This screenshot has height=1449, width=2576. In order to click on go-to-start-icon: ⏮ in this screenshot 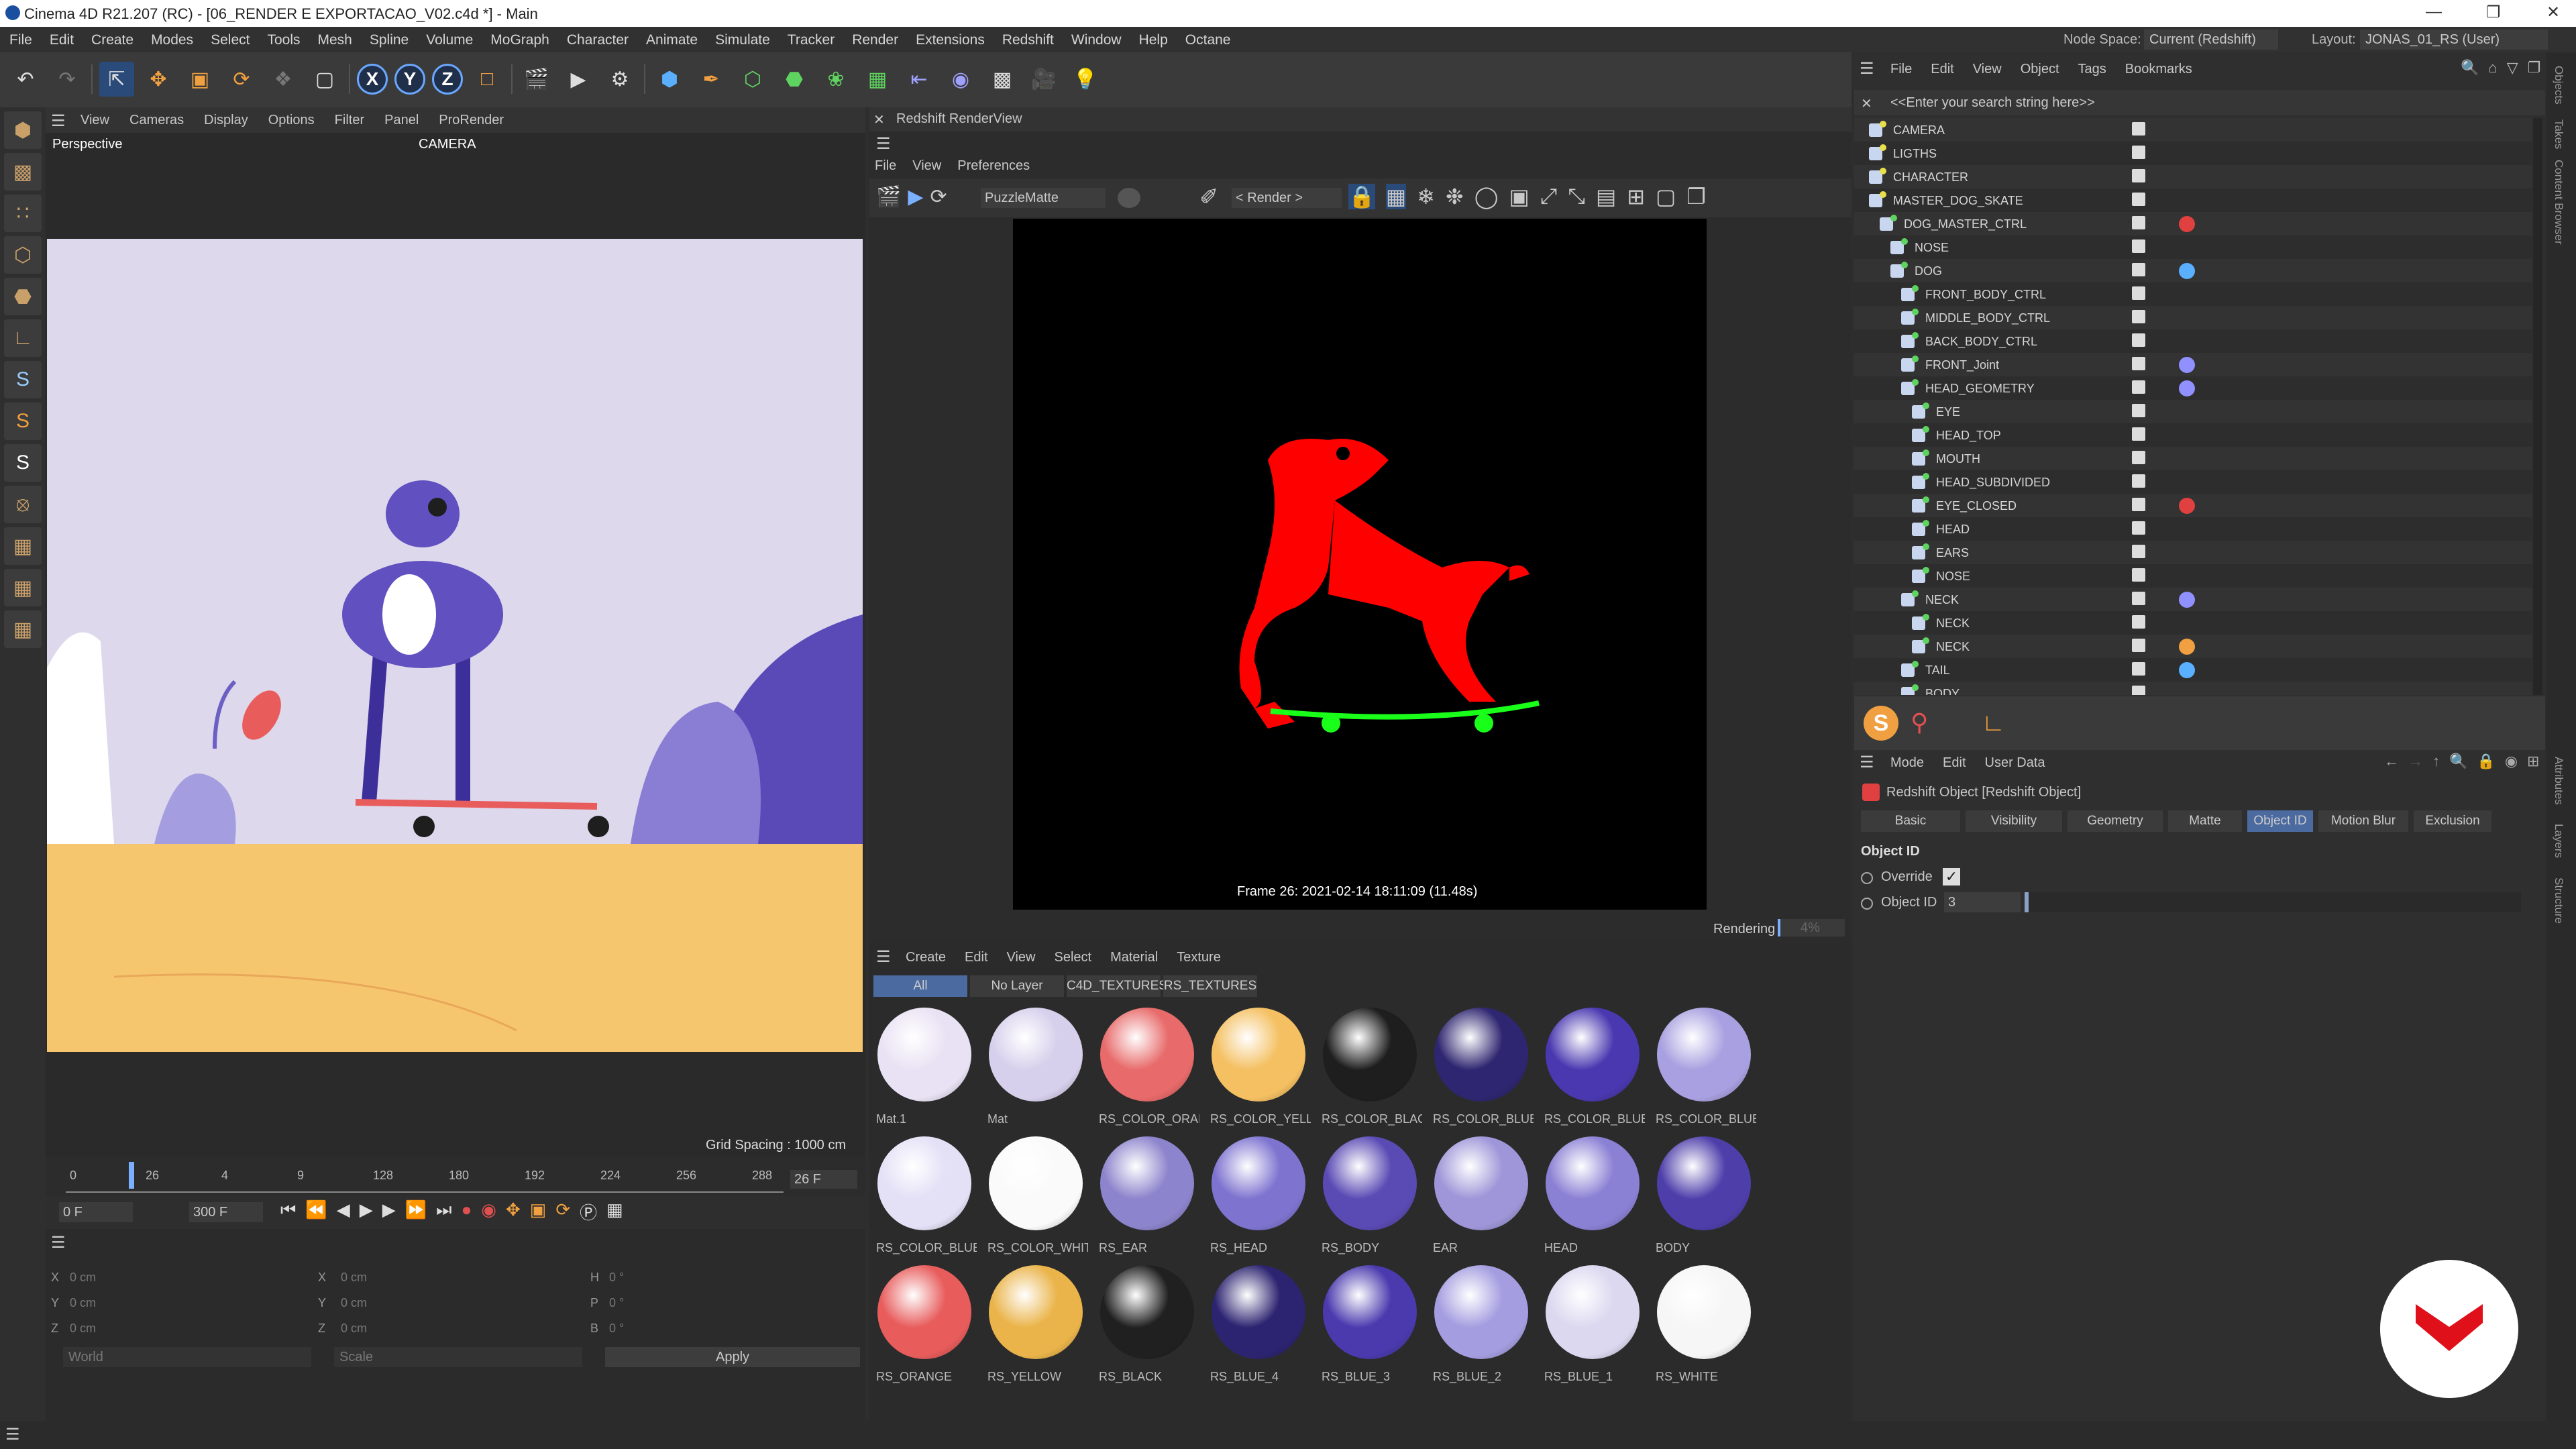, I will do `click(288, 1211)`.